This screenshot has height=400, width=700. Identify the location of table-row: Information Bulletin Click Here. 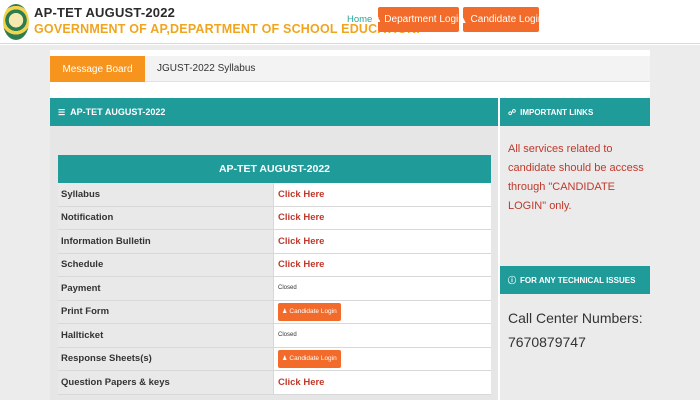
(274, 242).